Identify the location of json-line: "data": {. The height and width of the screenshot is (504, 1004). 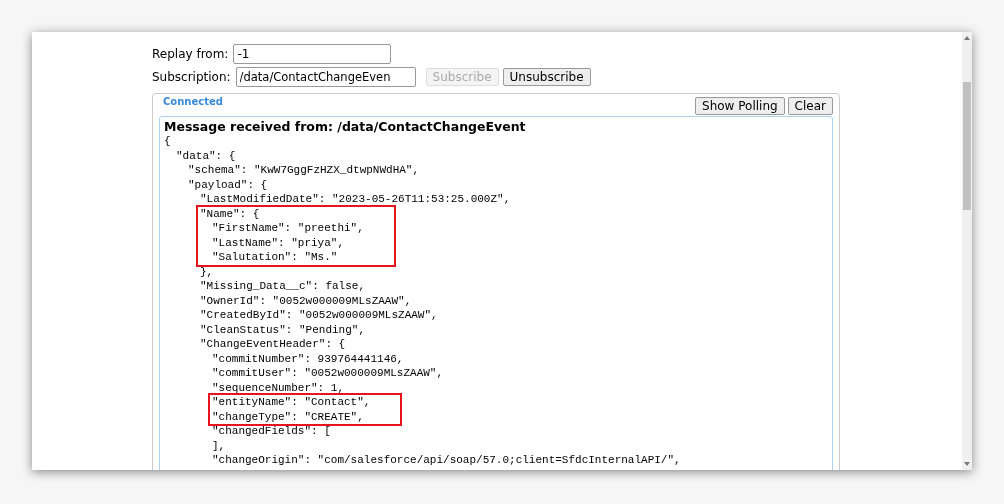
(206, 155).